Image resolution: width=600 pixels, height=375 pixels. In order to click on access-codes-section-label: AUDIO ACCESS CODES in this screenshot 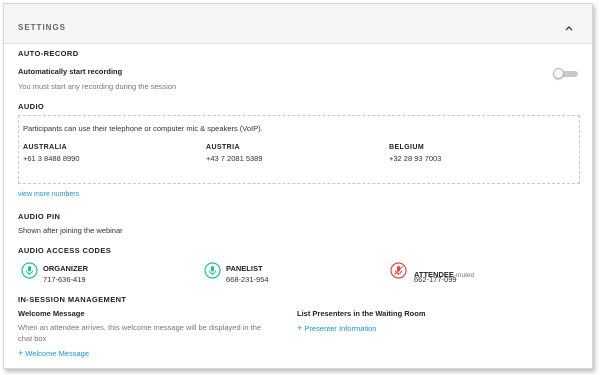, I will do `click(65, 250)`.